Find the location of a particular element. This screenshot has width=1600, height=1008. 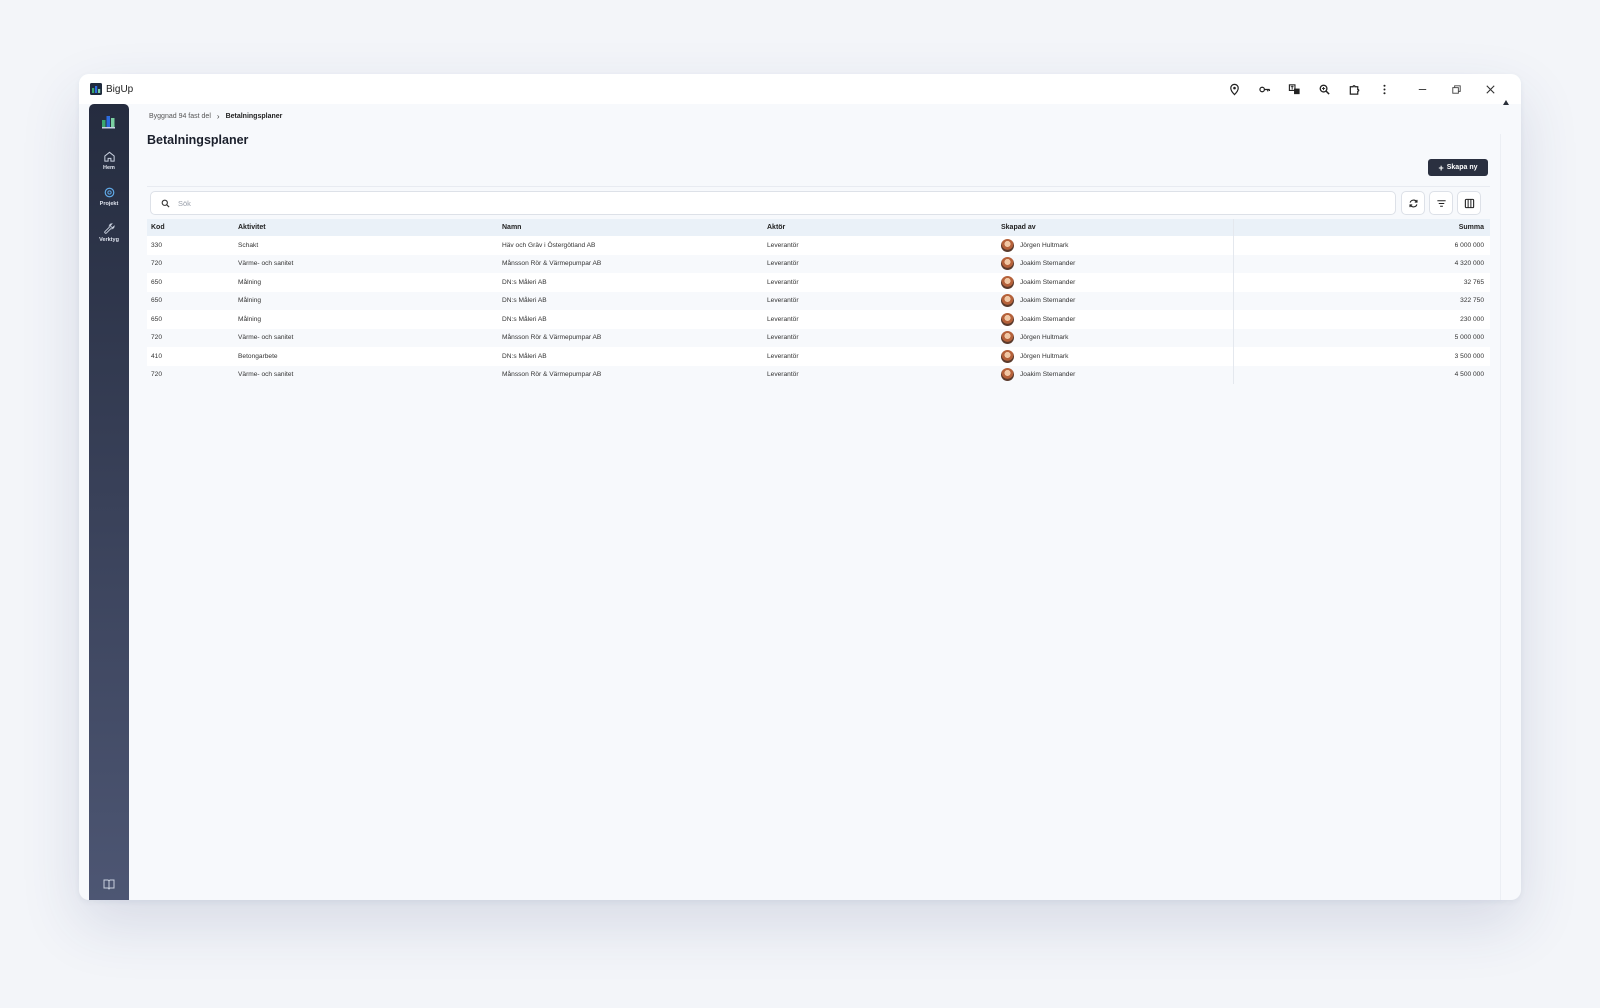

refresh-icon is located at coordinates (1413, 203).